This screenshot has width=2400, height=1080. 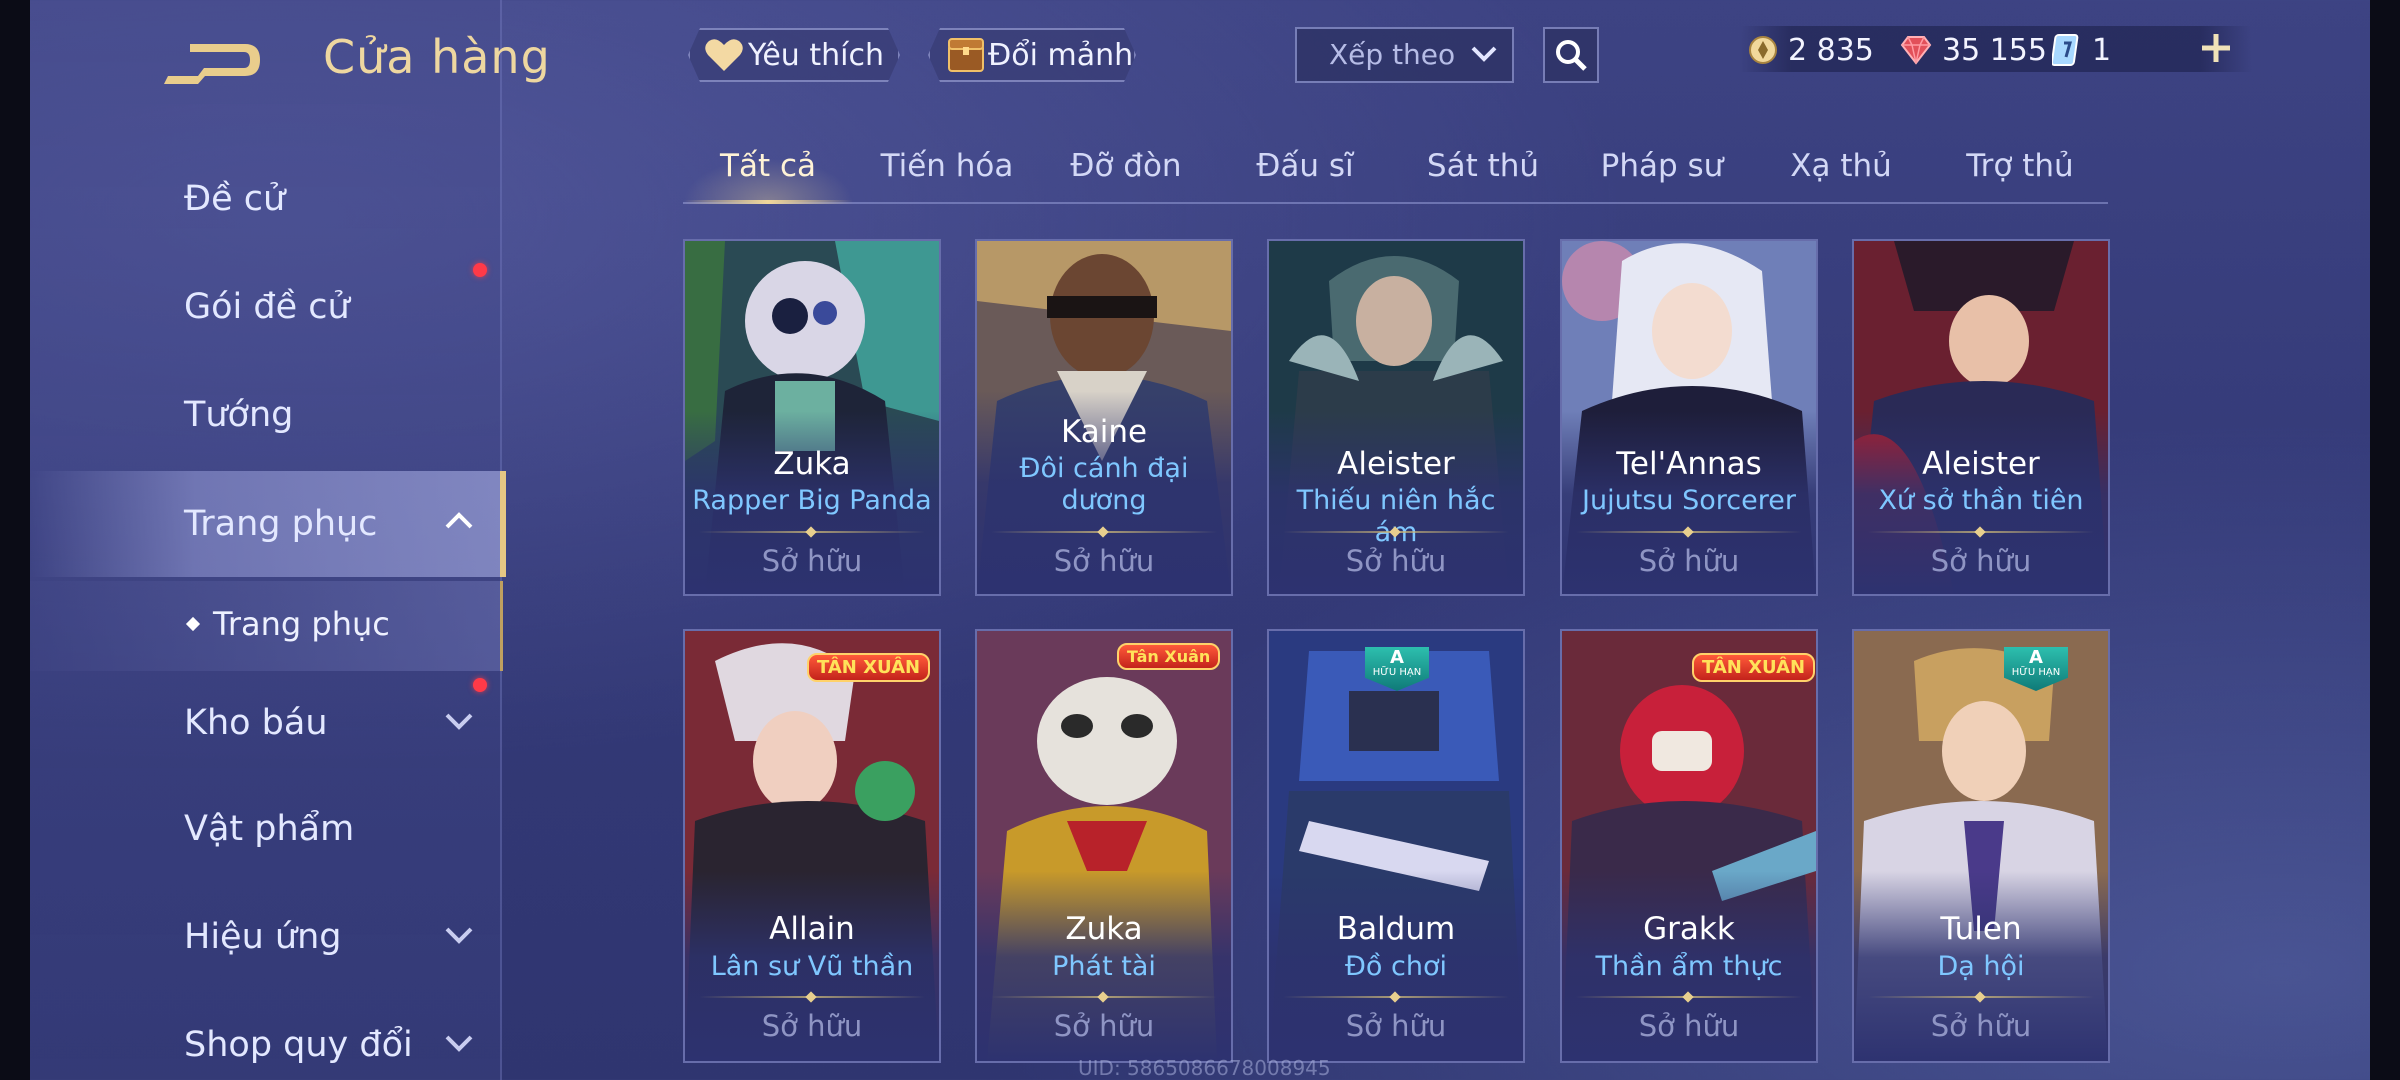 I want to click on sidebar-item-exchange-shop: Shop quy đổi, so click(x=265, y=1036).